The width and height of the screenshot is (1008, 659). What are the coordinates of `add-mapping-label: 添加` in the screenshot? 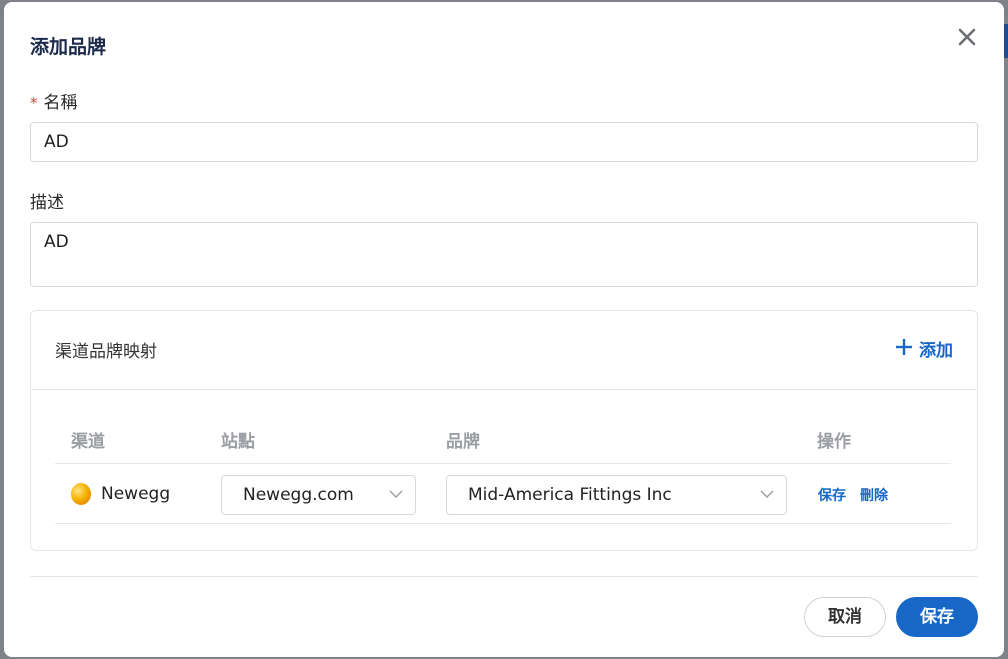 It's located at (936, 351).